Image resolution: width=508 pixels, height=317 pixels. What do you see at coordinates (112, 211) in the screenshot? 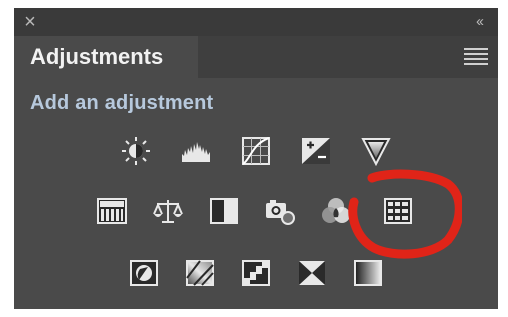
I see `hue-saturation-icon` at bounding box center [112, 211].